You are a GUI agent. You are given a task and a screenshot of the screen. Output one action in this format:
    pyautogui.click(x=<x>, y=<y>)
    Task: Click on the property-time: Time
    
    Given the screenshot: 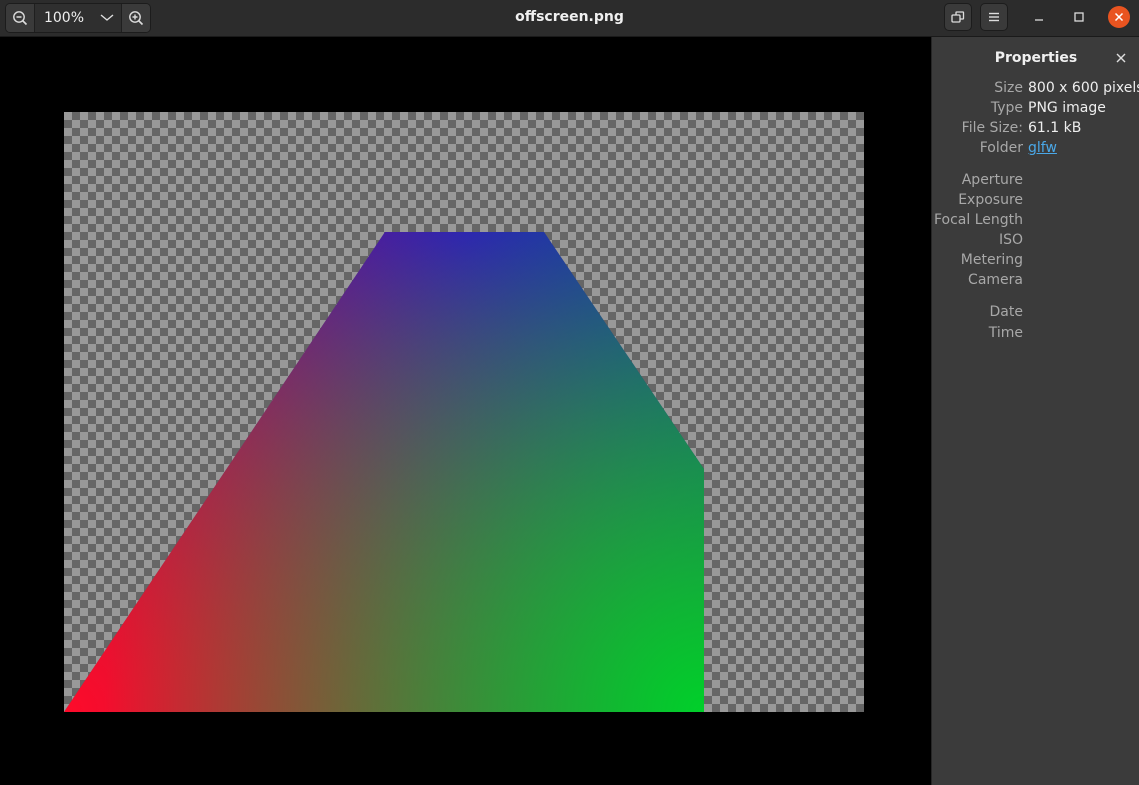 What is the action you would take?
    pyautogui.click(x=1035, y=335)
    